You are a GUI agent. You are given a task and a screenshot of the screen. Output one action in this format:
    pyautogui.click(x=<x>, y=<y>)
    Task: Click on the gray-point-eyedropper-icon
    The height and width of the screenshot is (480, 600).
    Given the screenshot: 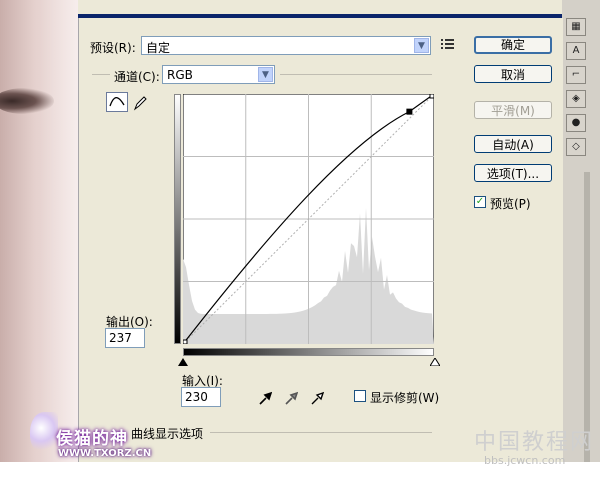 What is the action you would take?
    pyautogui.click(x=291, y=398)
    